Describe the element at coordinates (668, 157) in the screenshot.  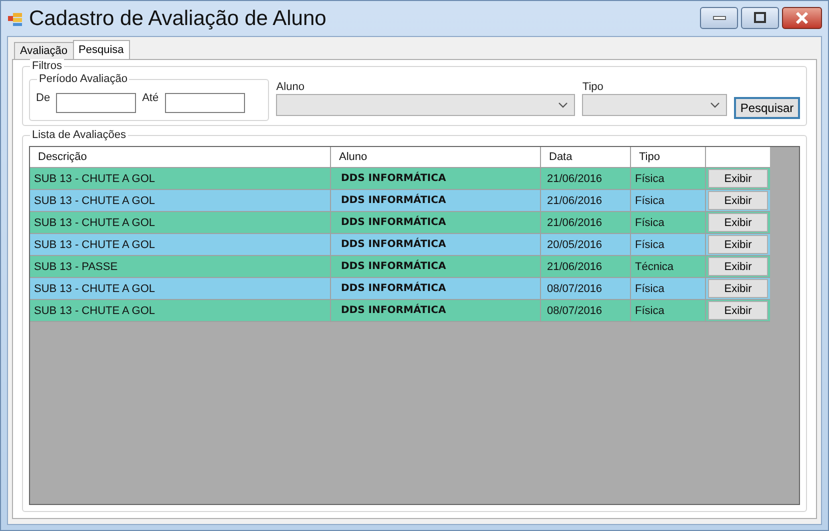
I see `column-header: Tipo` at that location.